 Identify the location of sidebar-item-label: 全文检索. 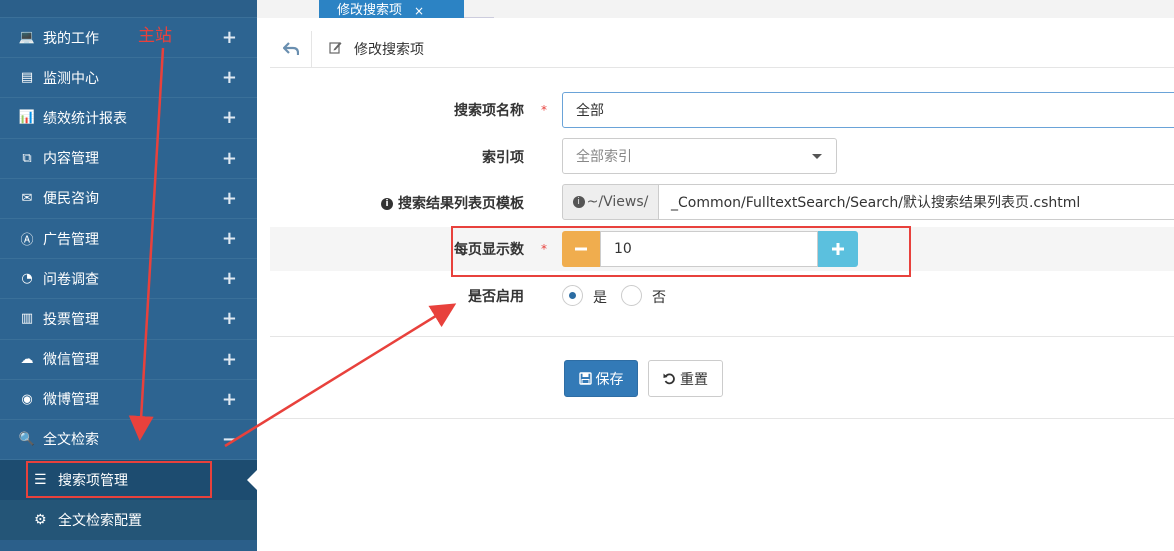
(71, 440).